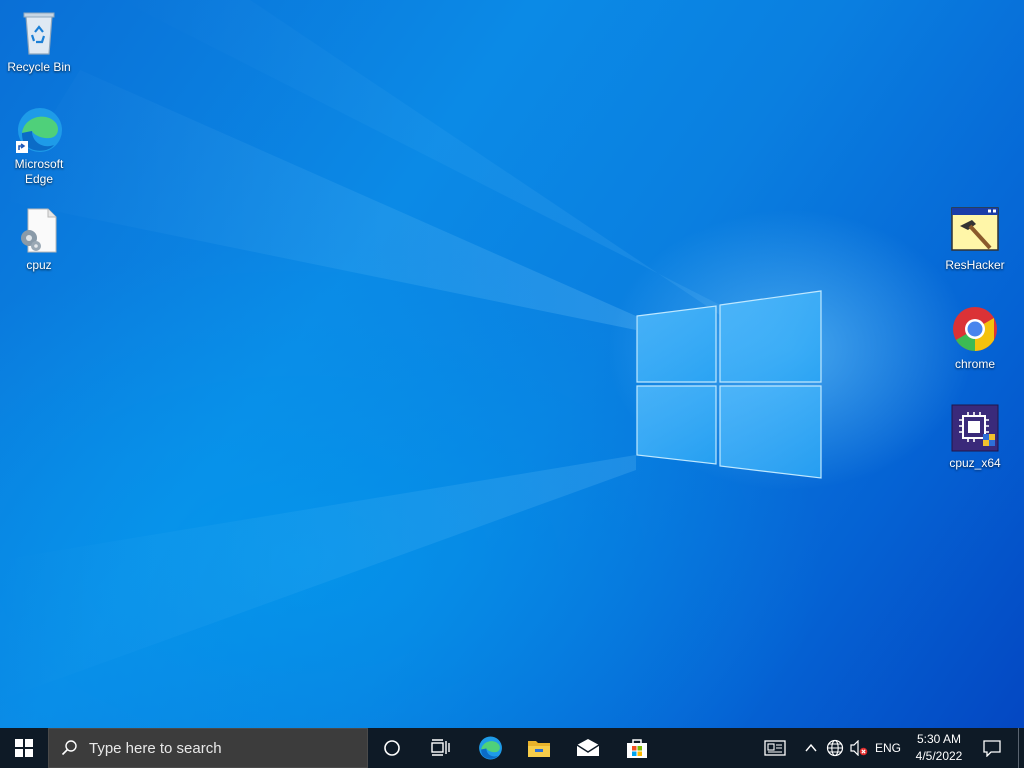 The width and height of the screenshot is (1024, 768). I want to click on network-button, so click(835, 748).